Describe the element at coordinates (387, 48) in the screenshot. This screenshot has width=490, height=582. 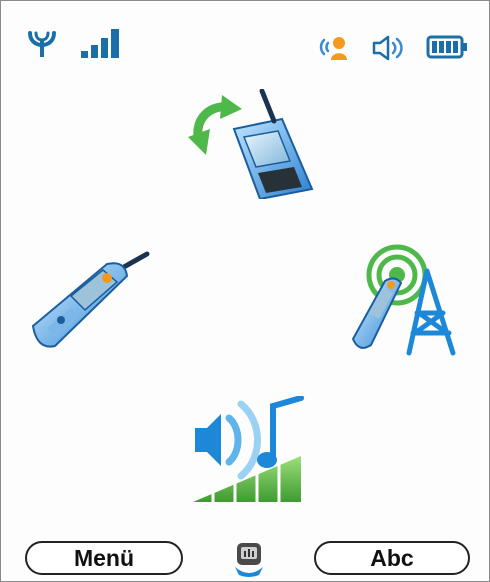
I see `speaker-icon` at that location.